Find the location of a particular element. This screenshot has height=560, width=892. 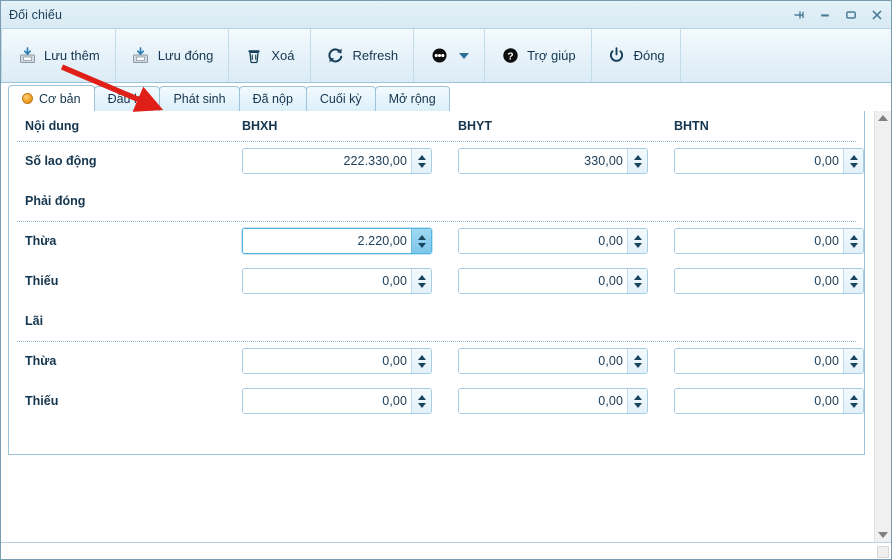

numeric-spinner: 222.330,00 is located at coordinates (337, 161).